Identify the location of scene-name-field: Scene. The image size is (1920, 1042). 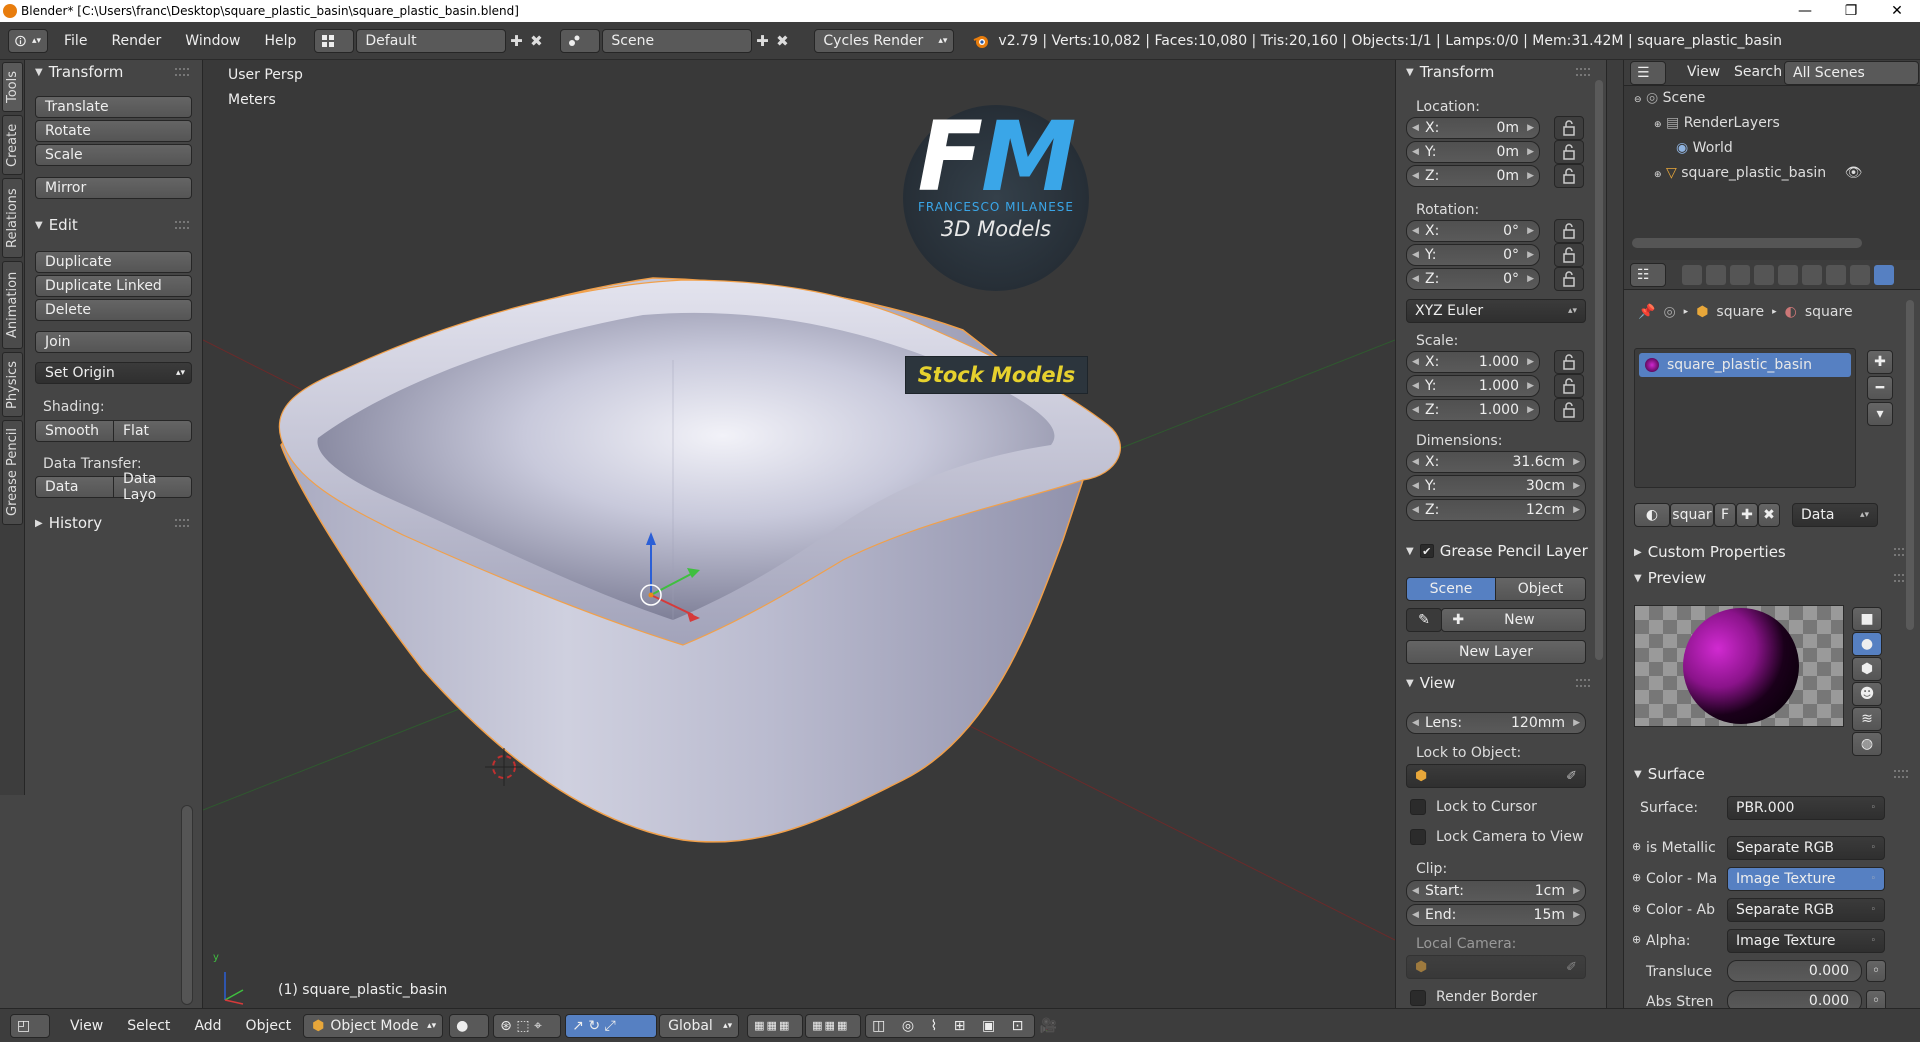
(677, 40).